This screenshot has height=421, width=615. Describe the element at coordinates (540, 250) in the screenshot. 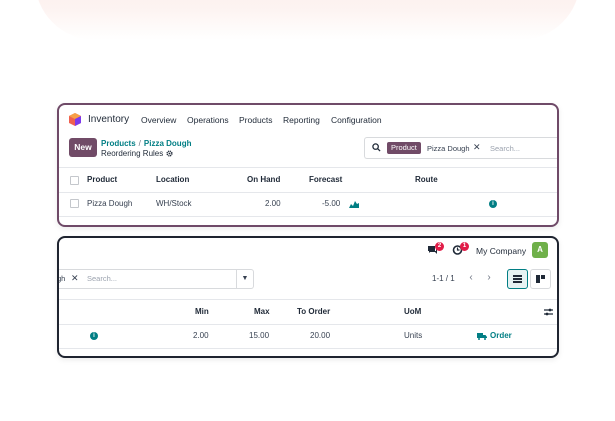

I see `avatar: A` at that location.